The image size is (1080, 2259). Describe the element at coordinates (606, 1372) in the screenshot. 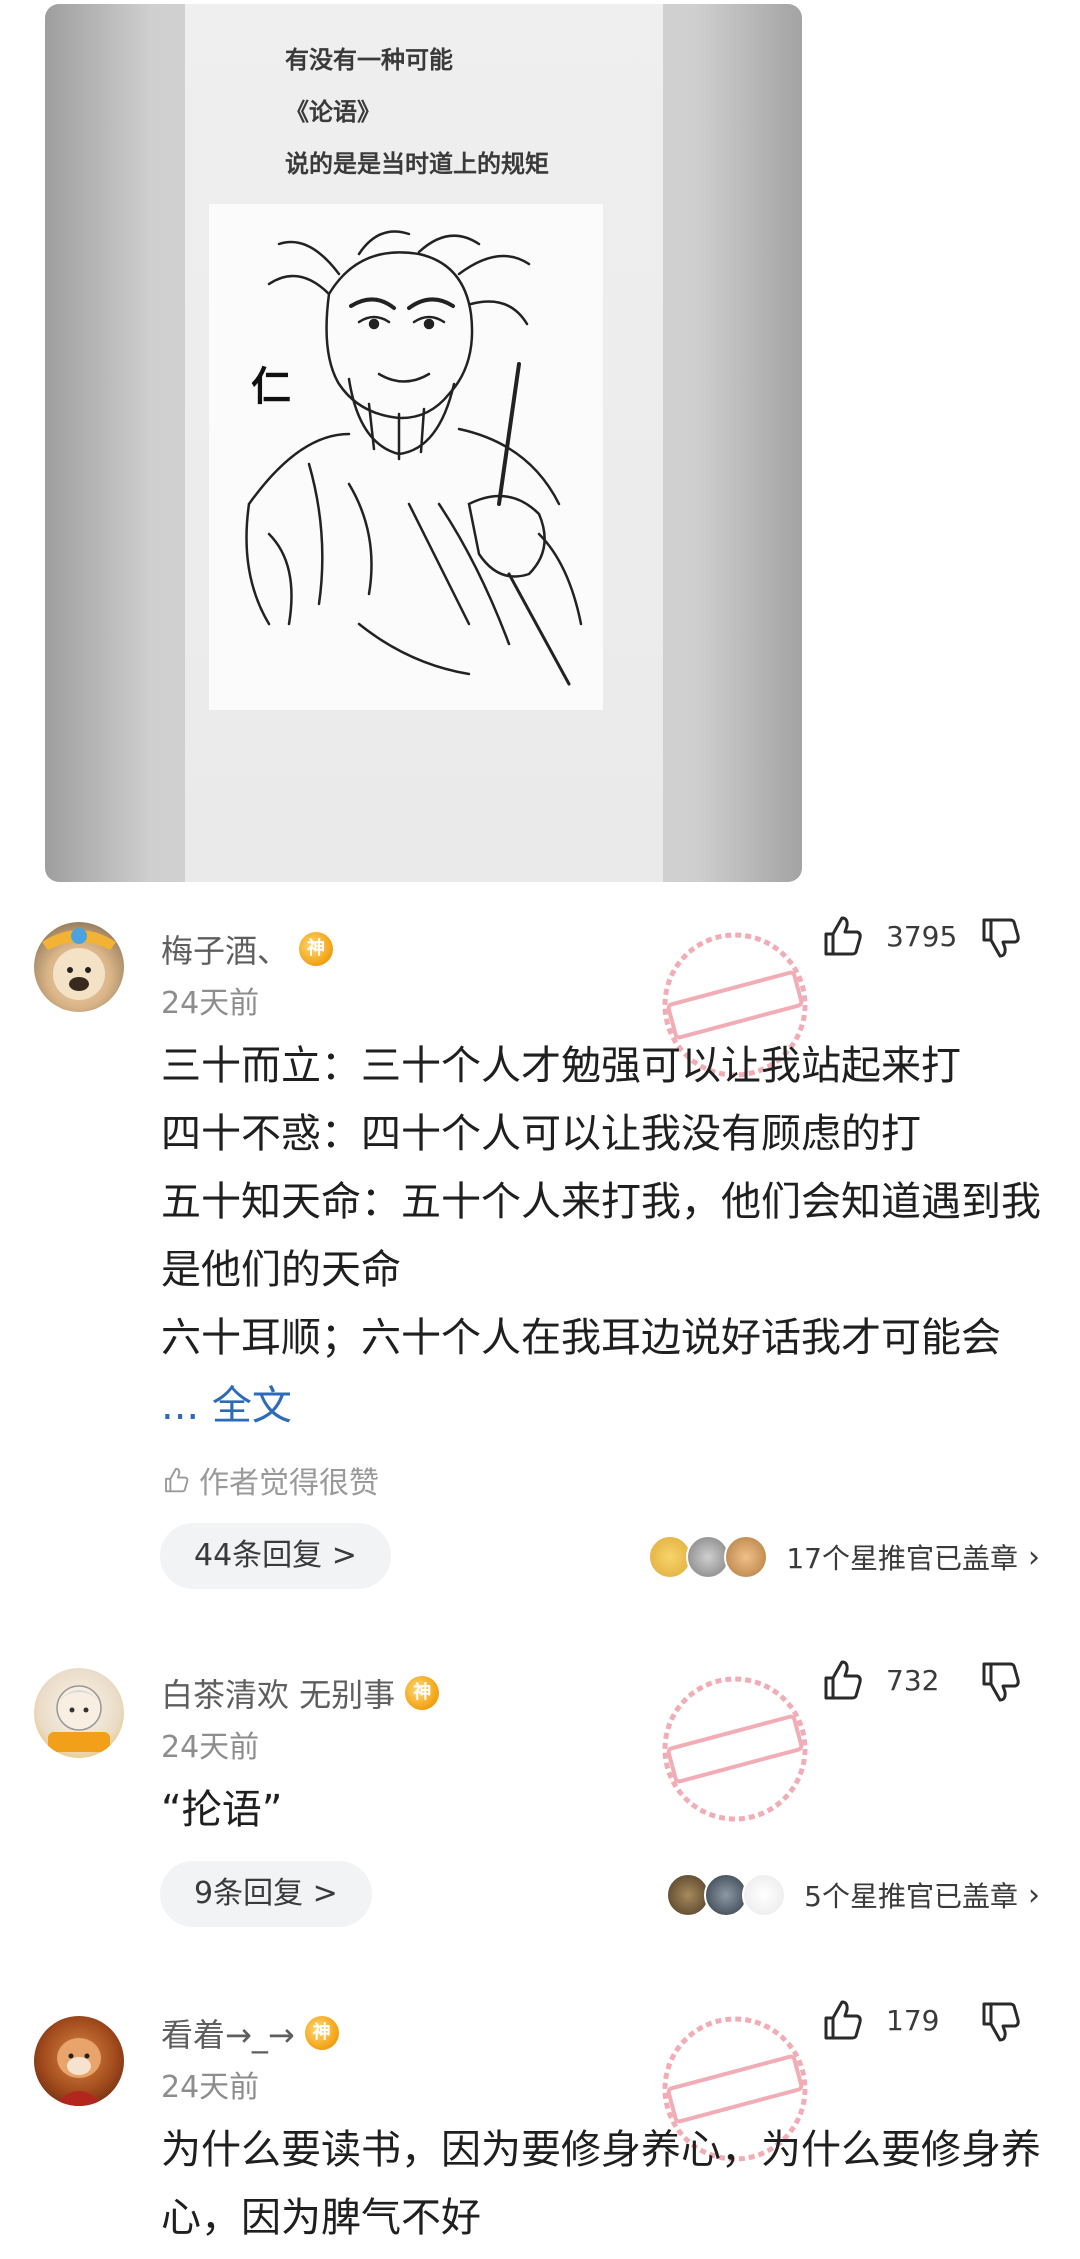

I see `comment-line: 六十耳顺；六十个人在我耳边说好话我才可能会 ... 全文` at that location.